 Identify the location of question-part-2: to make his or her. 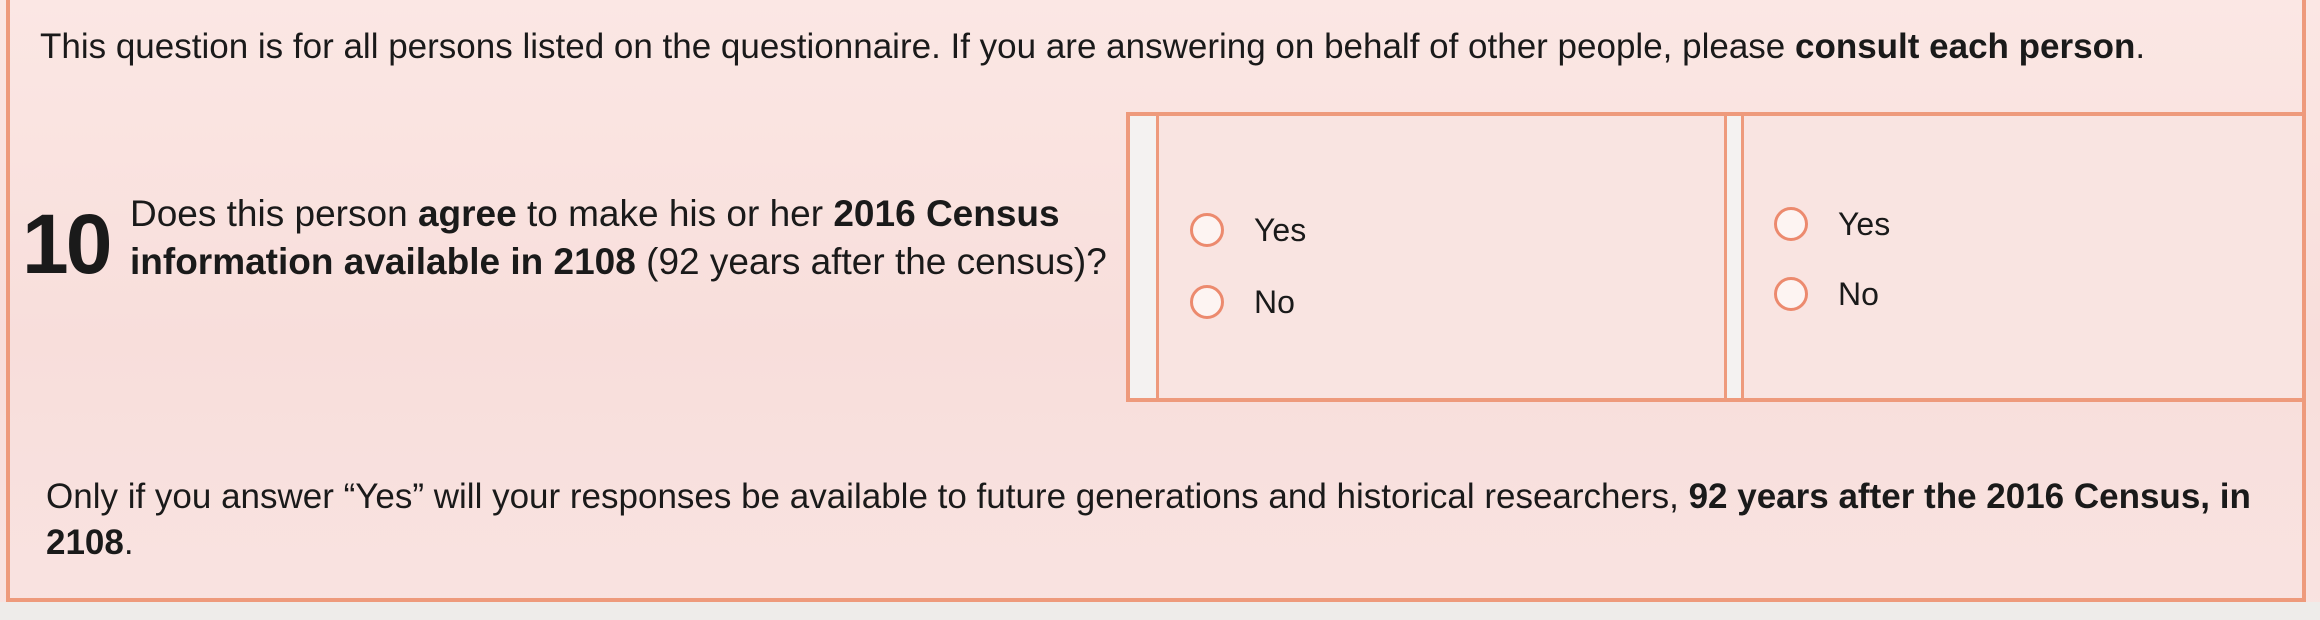
(675, 213).